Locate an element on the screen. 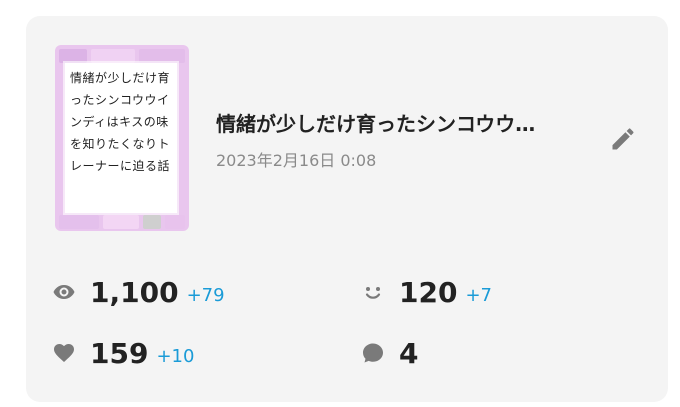 This screenshot has width=680, height=407. views-count: 1,100 is located at coordinates (134, 292).